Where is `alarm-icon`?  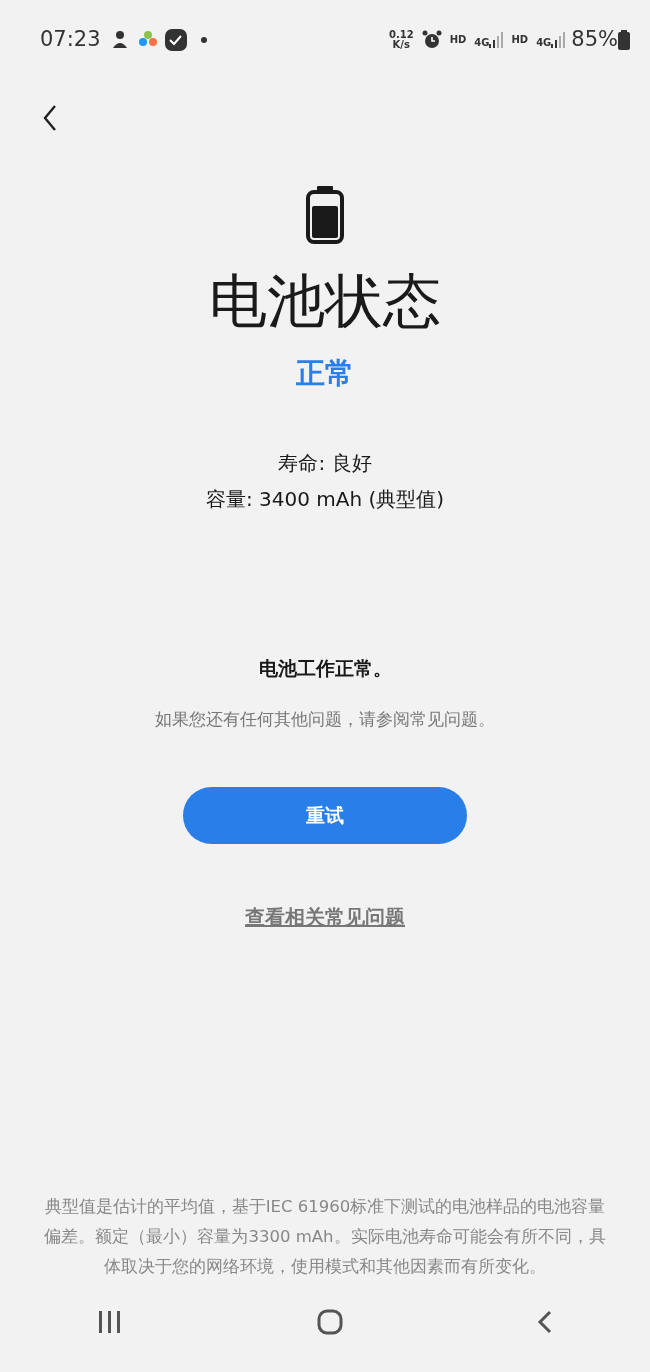
alarm-icon is located at coordinates (431, 40).